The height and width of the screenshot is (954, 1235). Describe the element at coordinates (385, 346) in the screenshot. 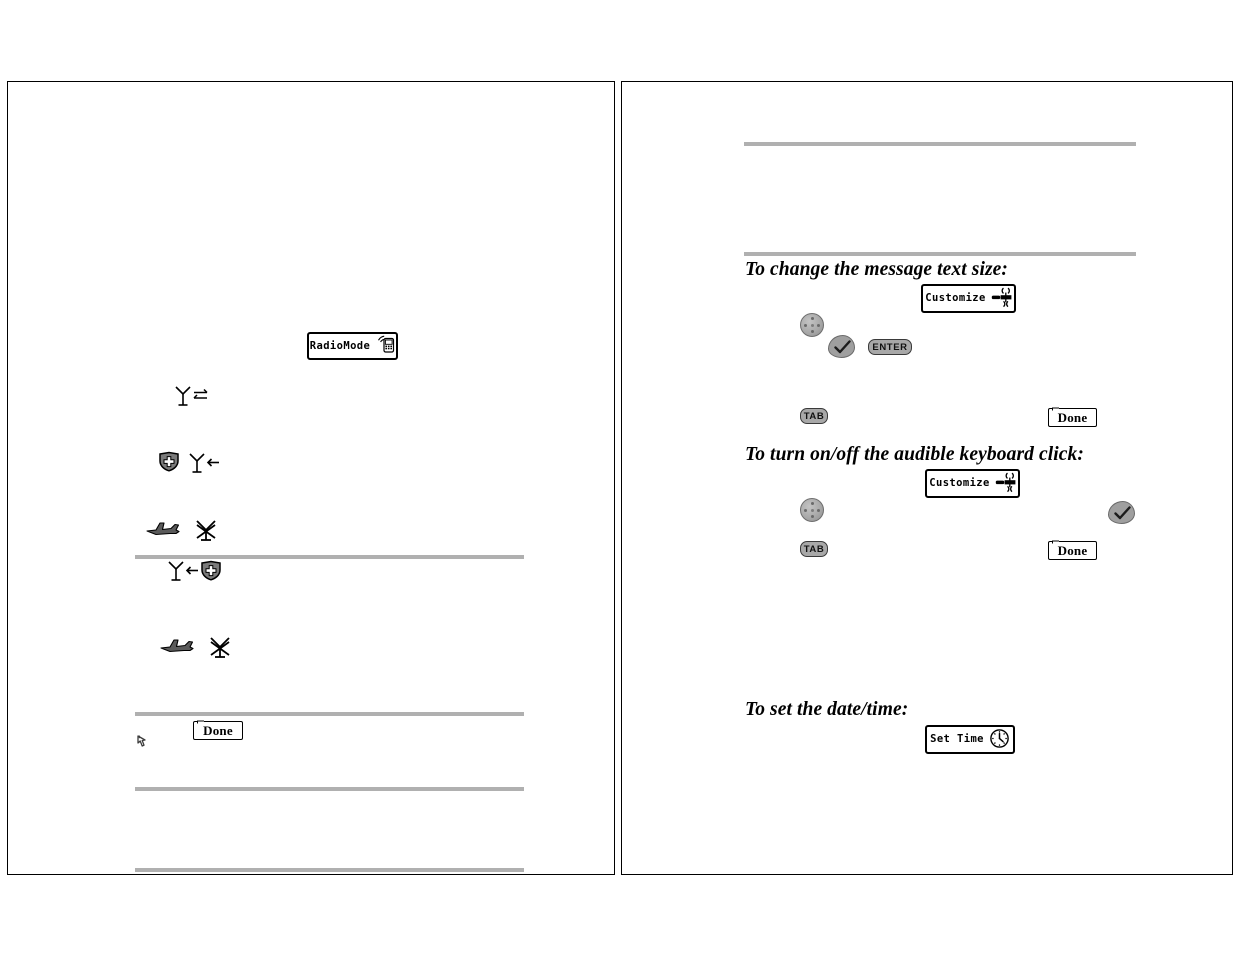

I see `handset-radio-waves-icon` at that location.